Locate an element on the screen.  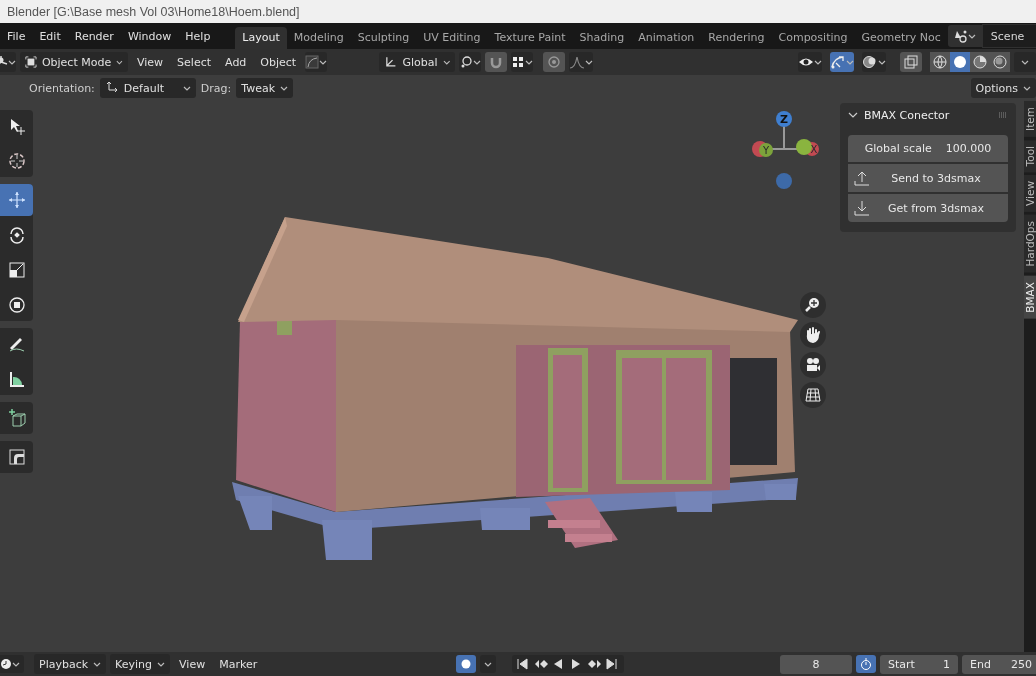
scale-icon is located at coordinates (16, 270).